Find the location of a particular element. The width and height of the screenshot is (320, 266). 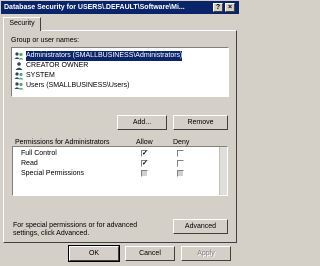

cancel-button: Cancel is located at coordinates (150, 253).